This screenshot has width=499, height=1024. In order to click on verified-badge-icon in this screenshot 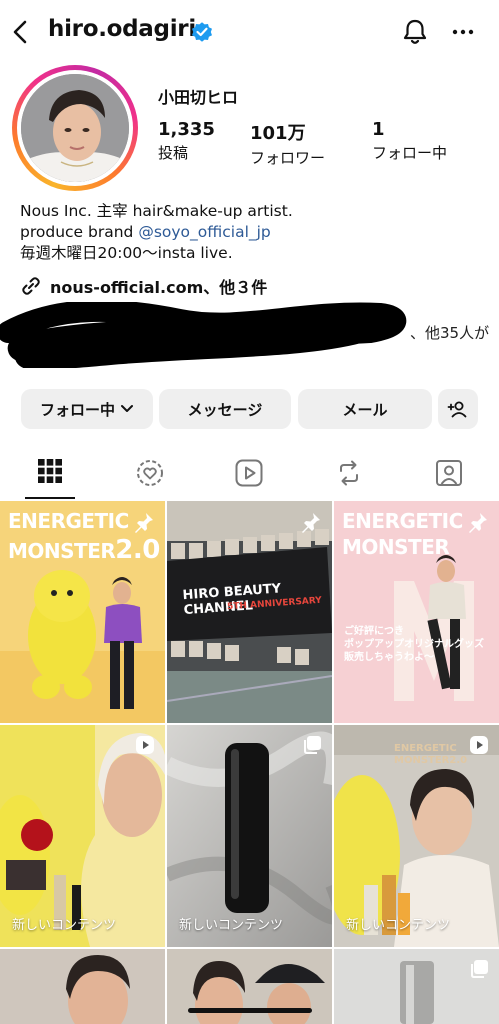, I will do `click(202, 32)`.